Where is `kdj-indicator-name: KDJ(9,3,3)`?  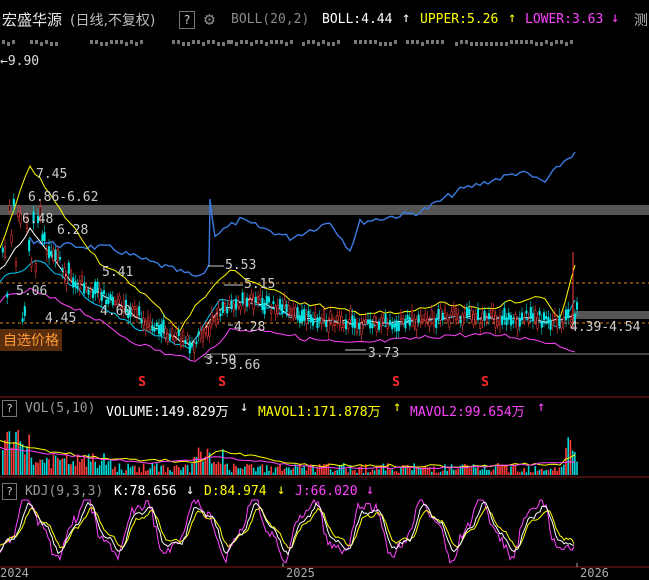 kdj-indicator-name: KDJ(9,3,3) is located at coordinates (64, 491).